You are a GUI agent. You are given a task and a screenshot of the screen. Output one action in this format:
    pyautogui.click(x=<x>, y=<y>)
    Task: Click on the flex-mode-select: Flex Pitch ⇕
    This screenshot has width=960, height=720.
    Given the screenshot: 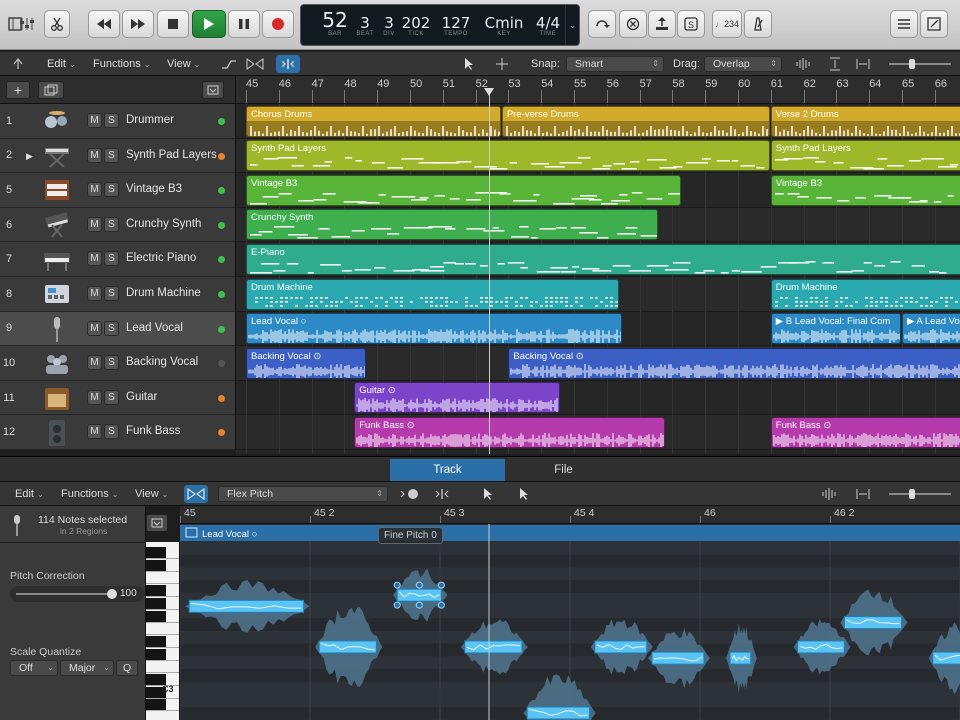 What is the action you would take?
    pyautogui.click(x=303, y=494)
    